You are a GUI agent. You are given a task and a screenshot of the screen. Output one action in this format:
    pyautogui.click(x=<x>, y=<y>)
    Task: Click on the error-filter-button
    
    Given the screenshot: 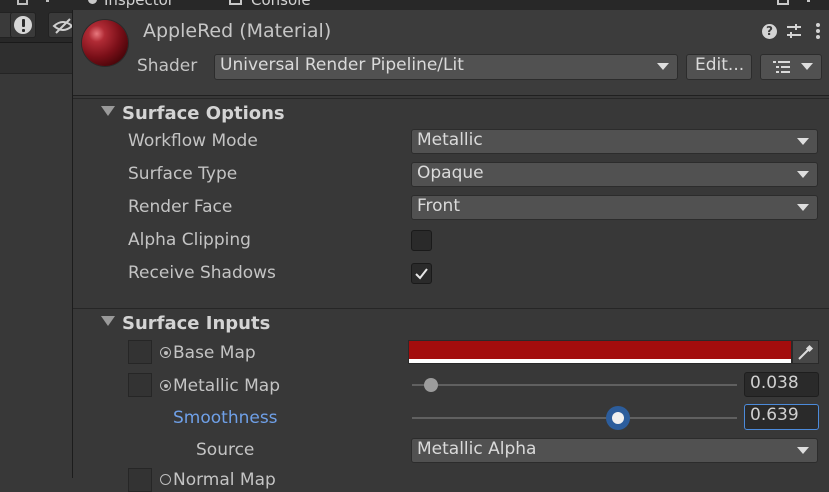 What is the action you would take?
    pyautogui.click(x=23, y=25)
    